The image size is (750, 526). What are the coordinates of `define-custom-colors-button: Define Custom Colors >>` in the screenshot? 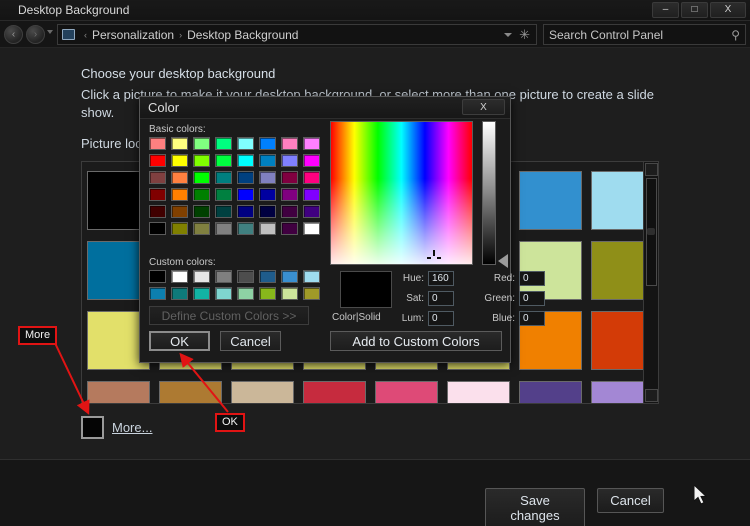 It's located at (229, 315).